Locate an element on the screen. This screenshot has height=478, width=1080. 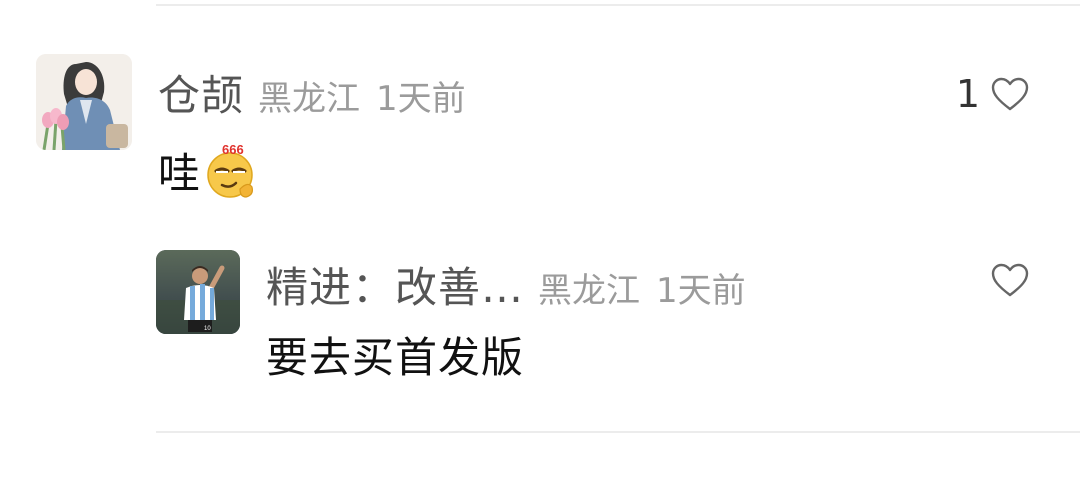
like-button is located at coordinates (1010, 280).